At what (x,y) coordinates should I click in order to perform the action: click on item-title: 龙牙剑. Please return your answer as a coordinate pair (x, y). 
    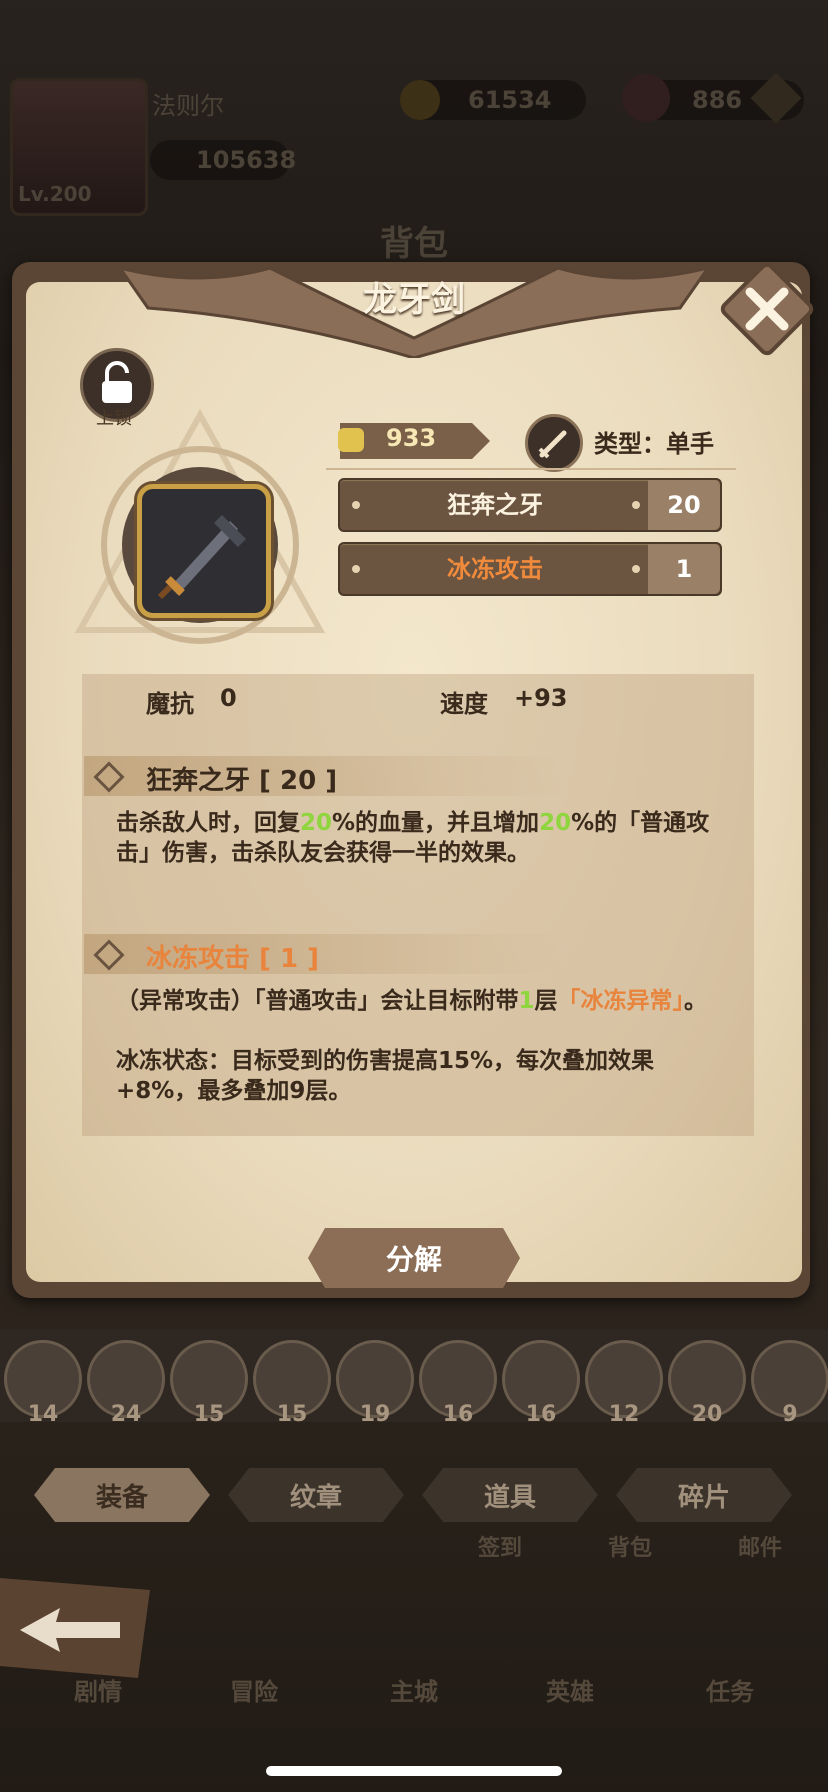
    Looking at the image, I should click on (414, 300).